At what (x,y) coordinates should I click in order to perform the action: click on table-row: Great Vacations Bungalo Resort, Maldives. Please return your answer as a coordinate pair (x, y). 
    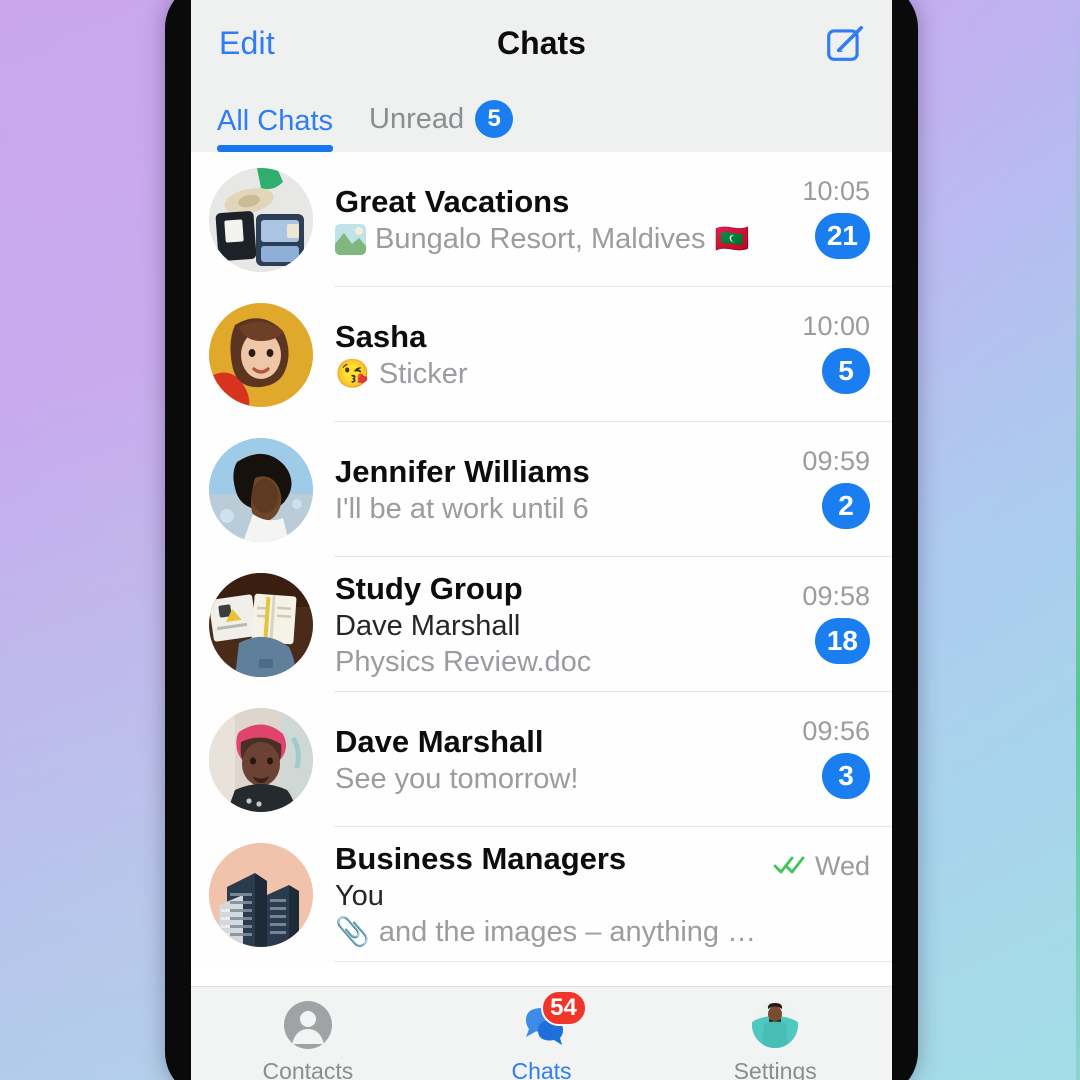
    Looking at the image, I should click on (541, 219).